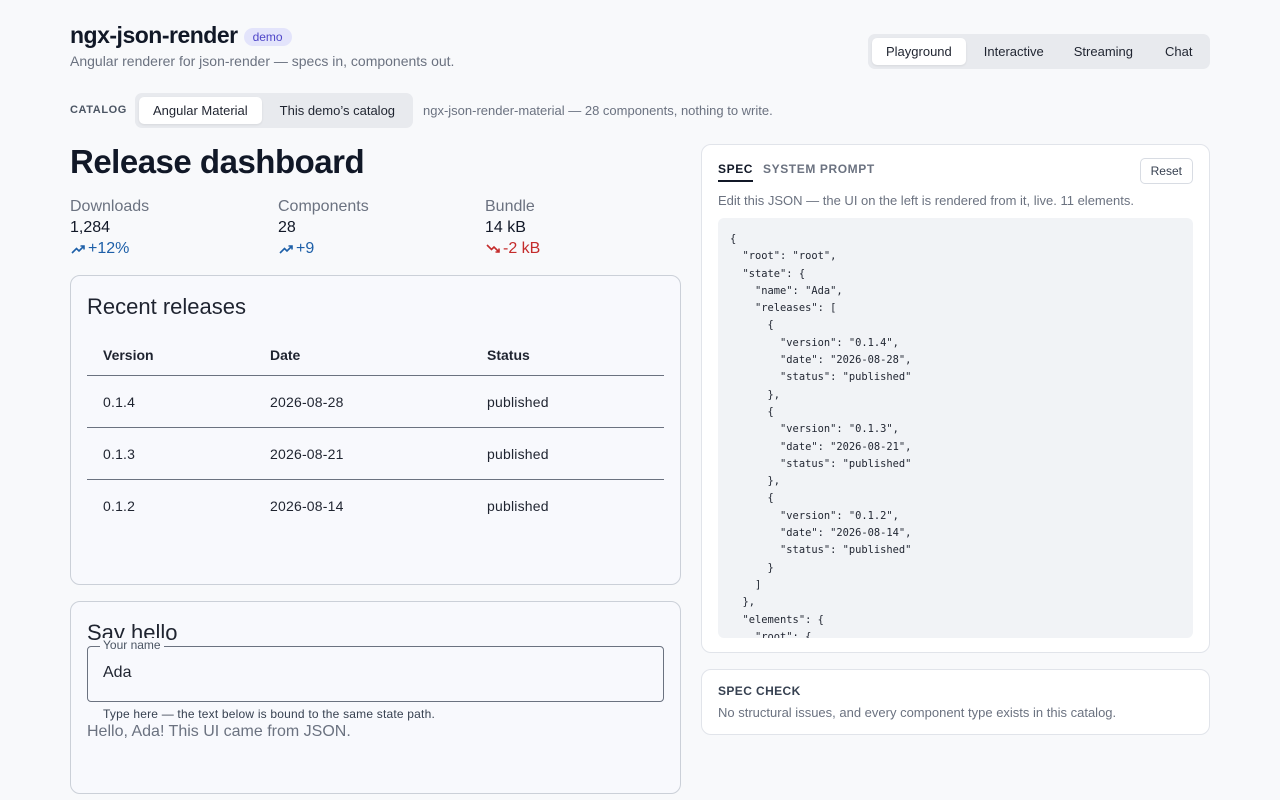 This screenshot has height=800, width=1280. Describe the element at coordinates (200, 110) in the screenshot. I see `catalog-option-angular-material: Angular Material` at that location.